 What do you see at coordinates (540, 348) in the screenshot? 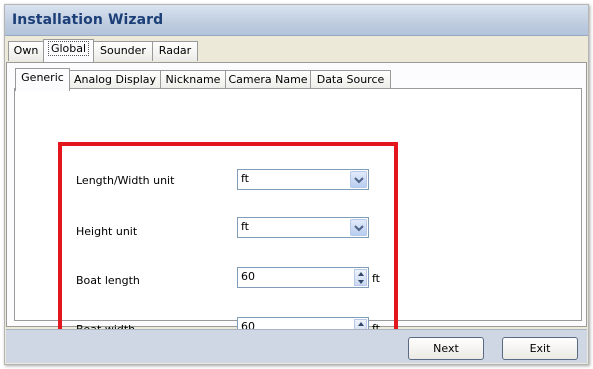
I see `exit-button: Exit` at bounding box center [540, 348].